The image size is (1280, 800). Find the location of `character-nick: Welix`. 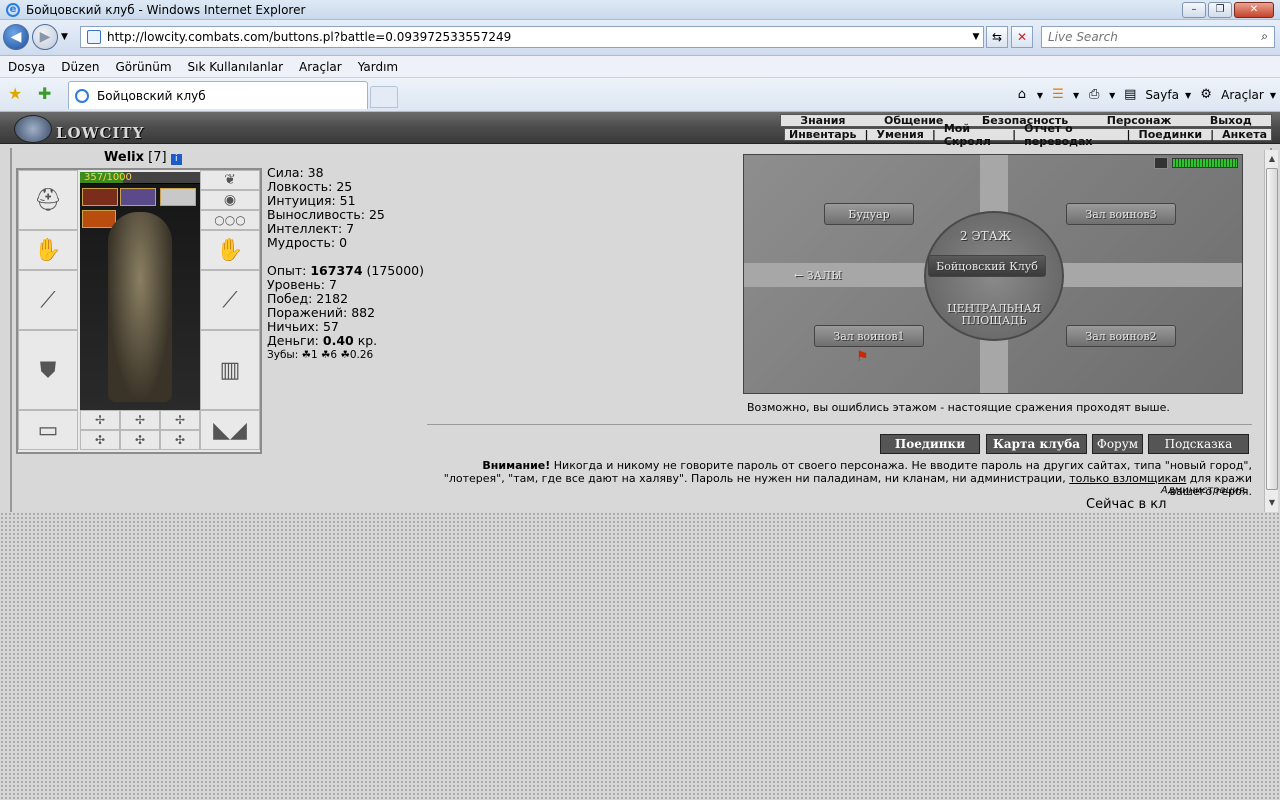

character-nick: Welix is located at coordinates (124, 157).